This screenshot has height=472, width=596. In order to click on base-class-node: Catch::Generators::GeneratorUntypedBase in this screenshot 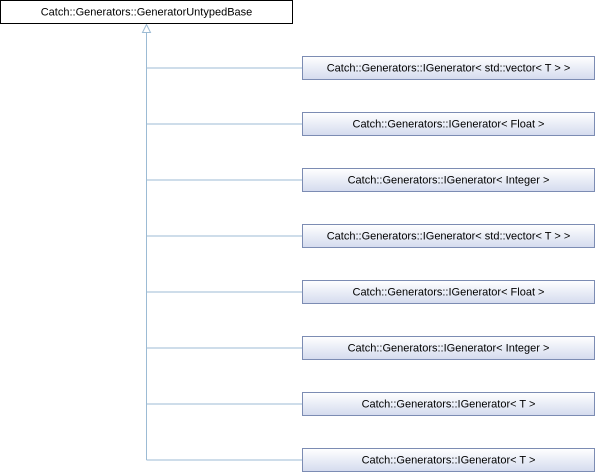, I will do `click(146, 12)`.